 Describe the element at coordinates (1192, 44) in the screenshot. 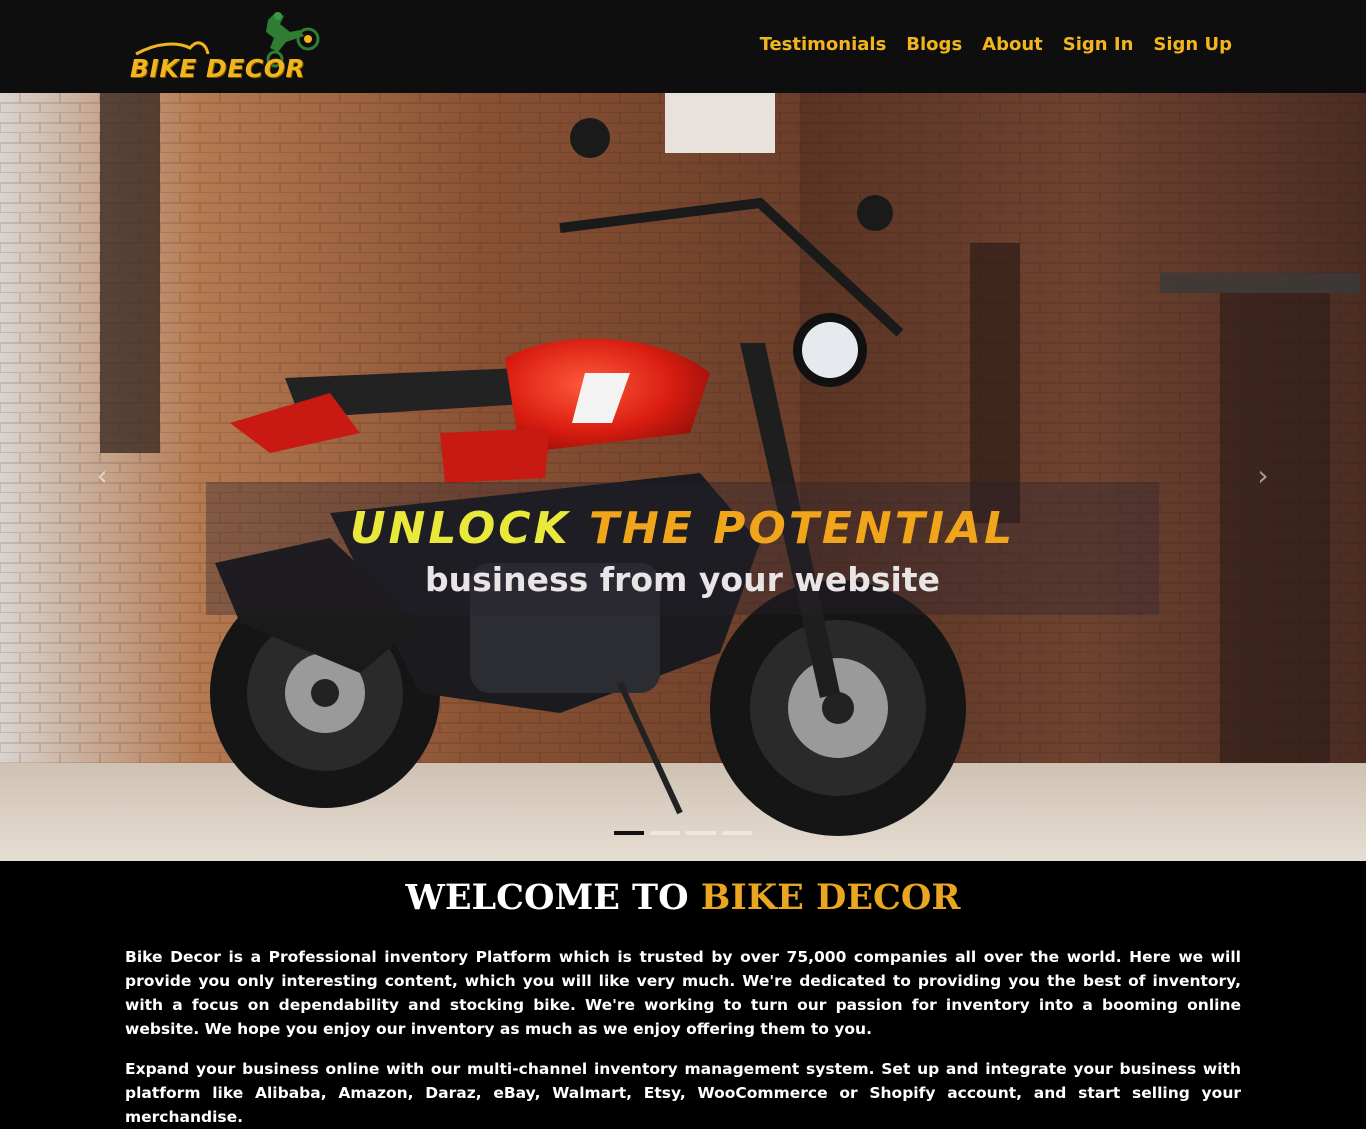

I see `nav-link-sign-up: Sign Up` at that location.